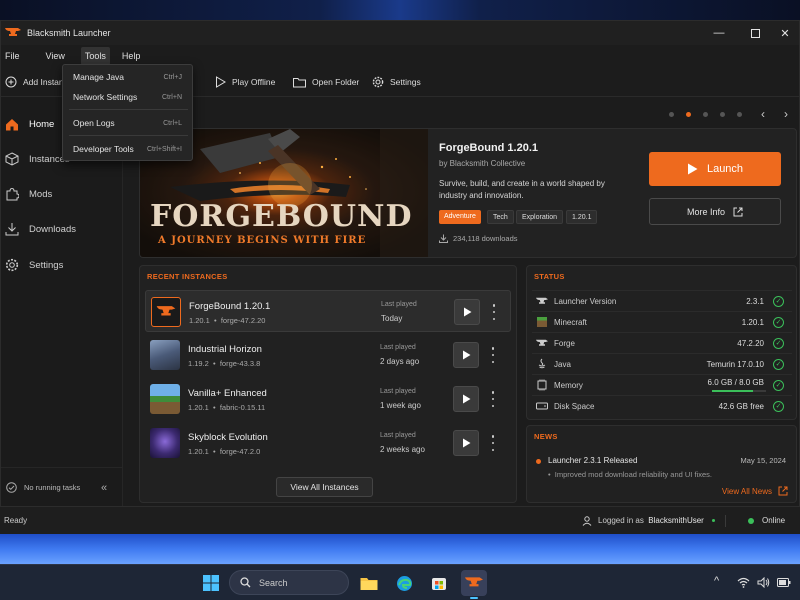 The image size is (800, 600). I want to click on last-played-value: Today, so click(392, 318).